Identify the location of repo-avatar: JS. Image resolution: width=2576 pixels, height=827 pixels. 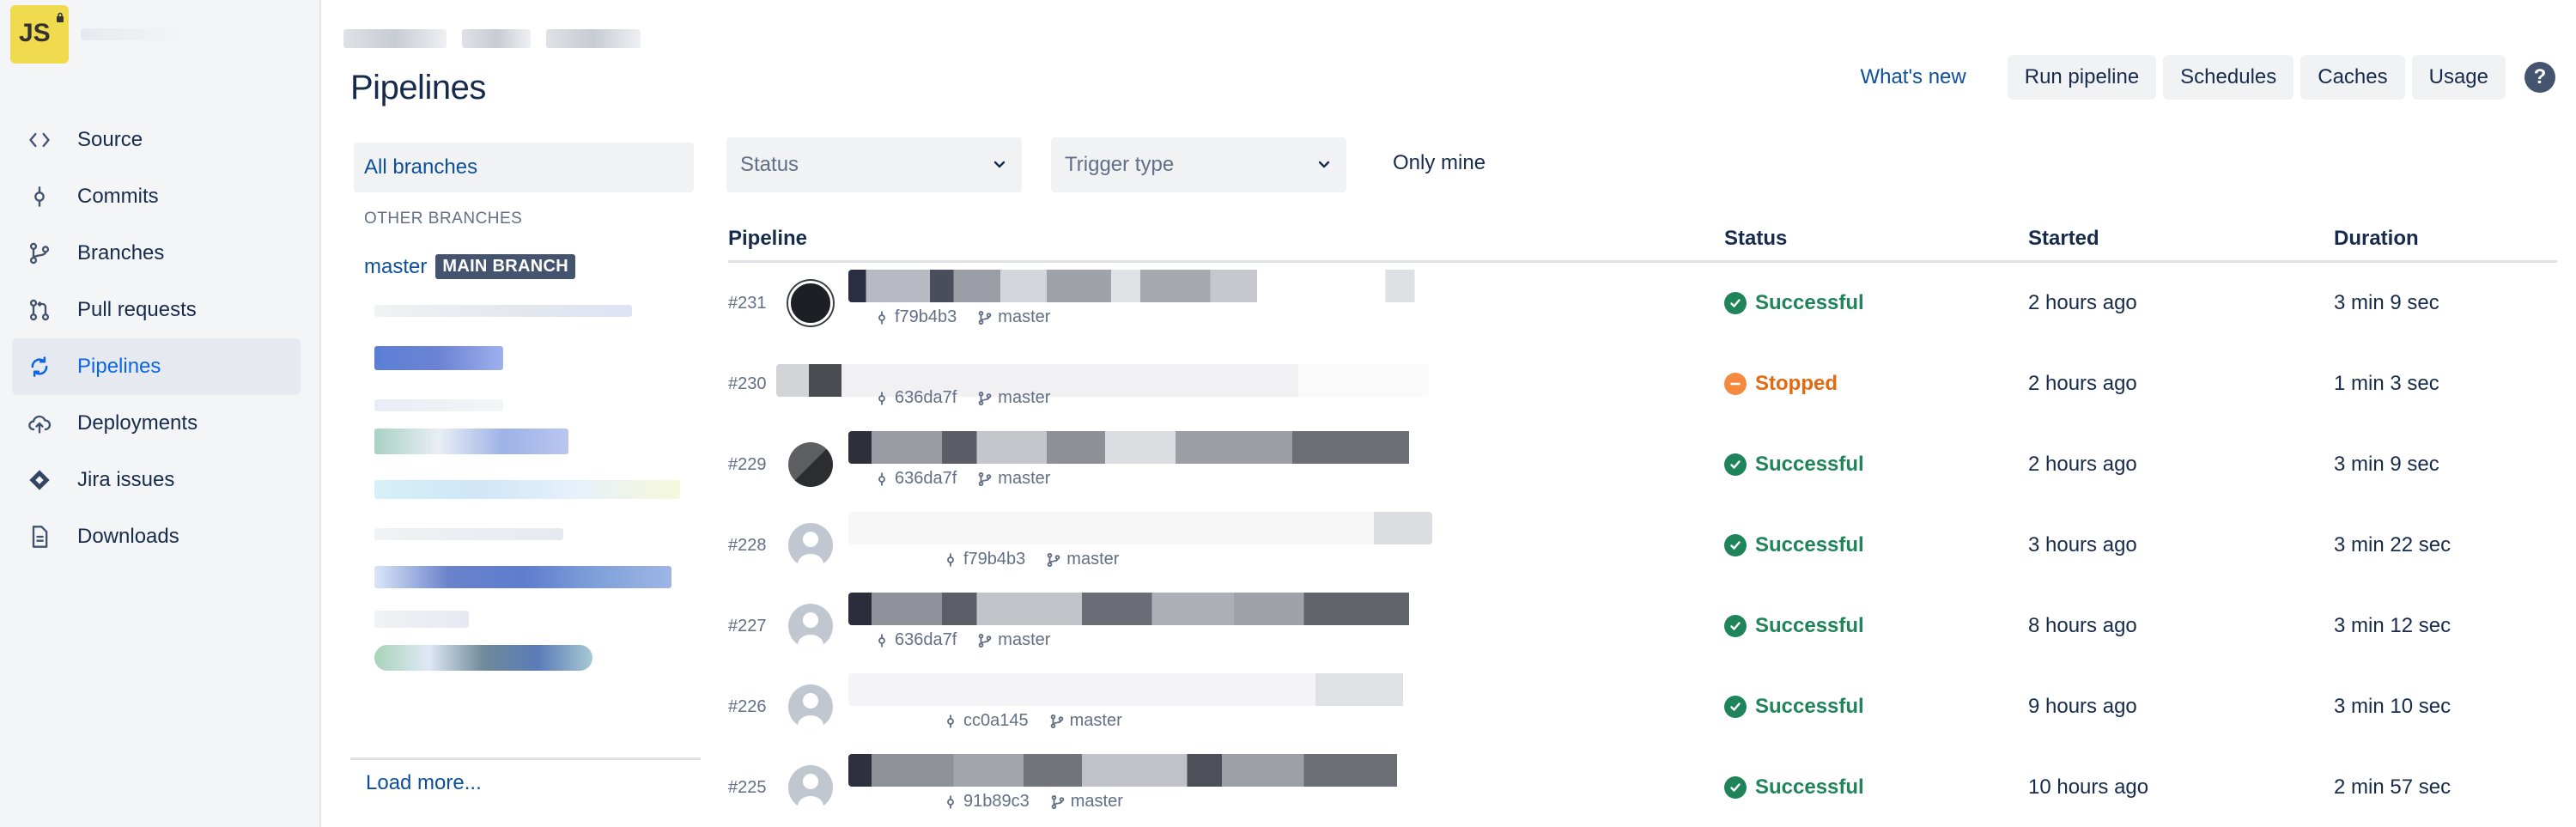
(40, 34).